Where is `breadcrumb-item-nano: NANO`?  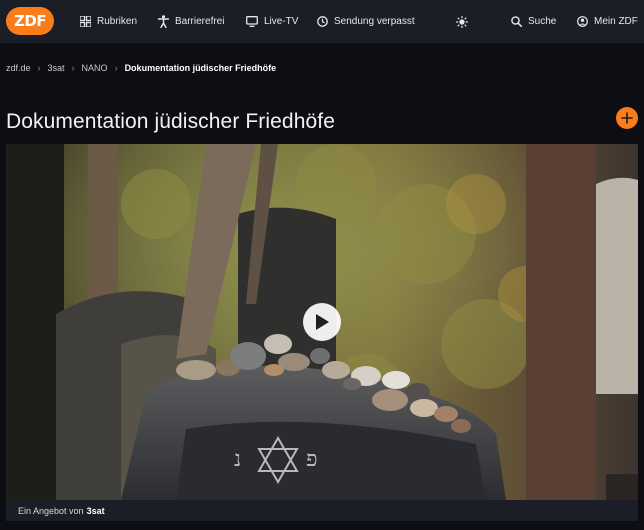 breadcrumb-item-nano: NANO is located at coordinates (95, 68).